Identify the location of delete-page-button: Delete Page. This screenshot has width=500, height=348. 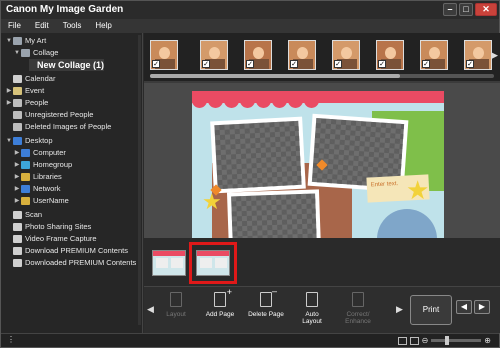
(266, 309).